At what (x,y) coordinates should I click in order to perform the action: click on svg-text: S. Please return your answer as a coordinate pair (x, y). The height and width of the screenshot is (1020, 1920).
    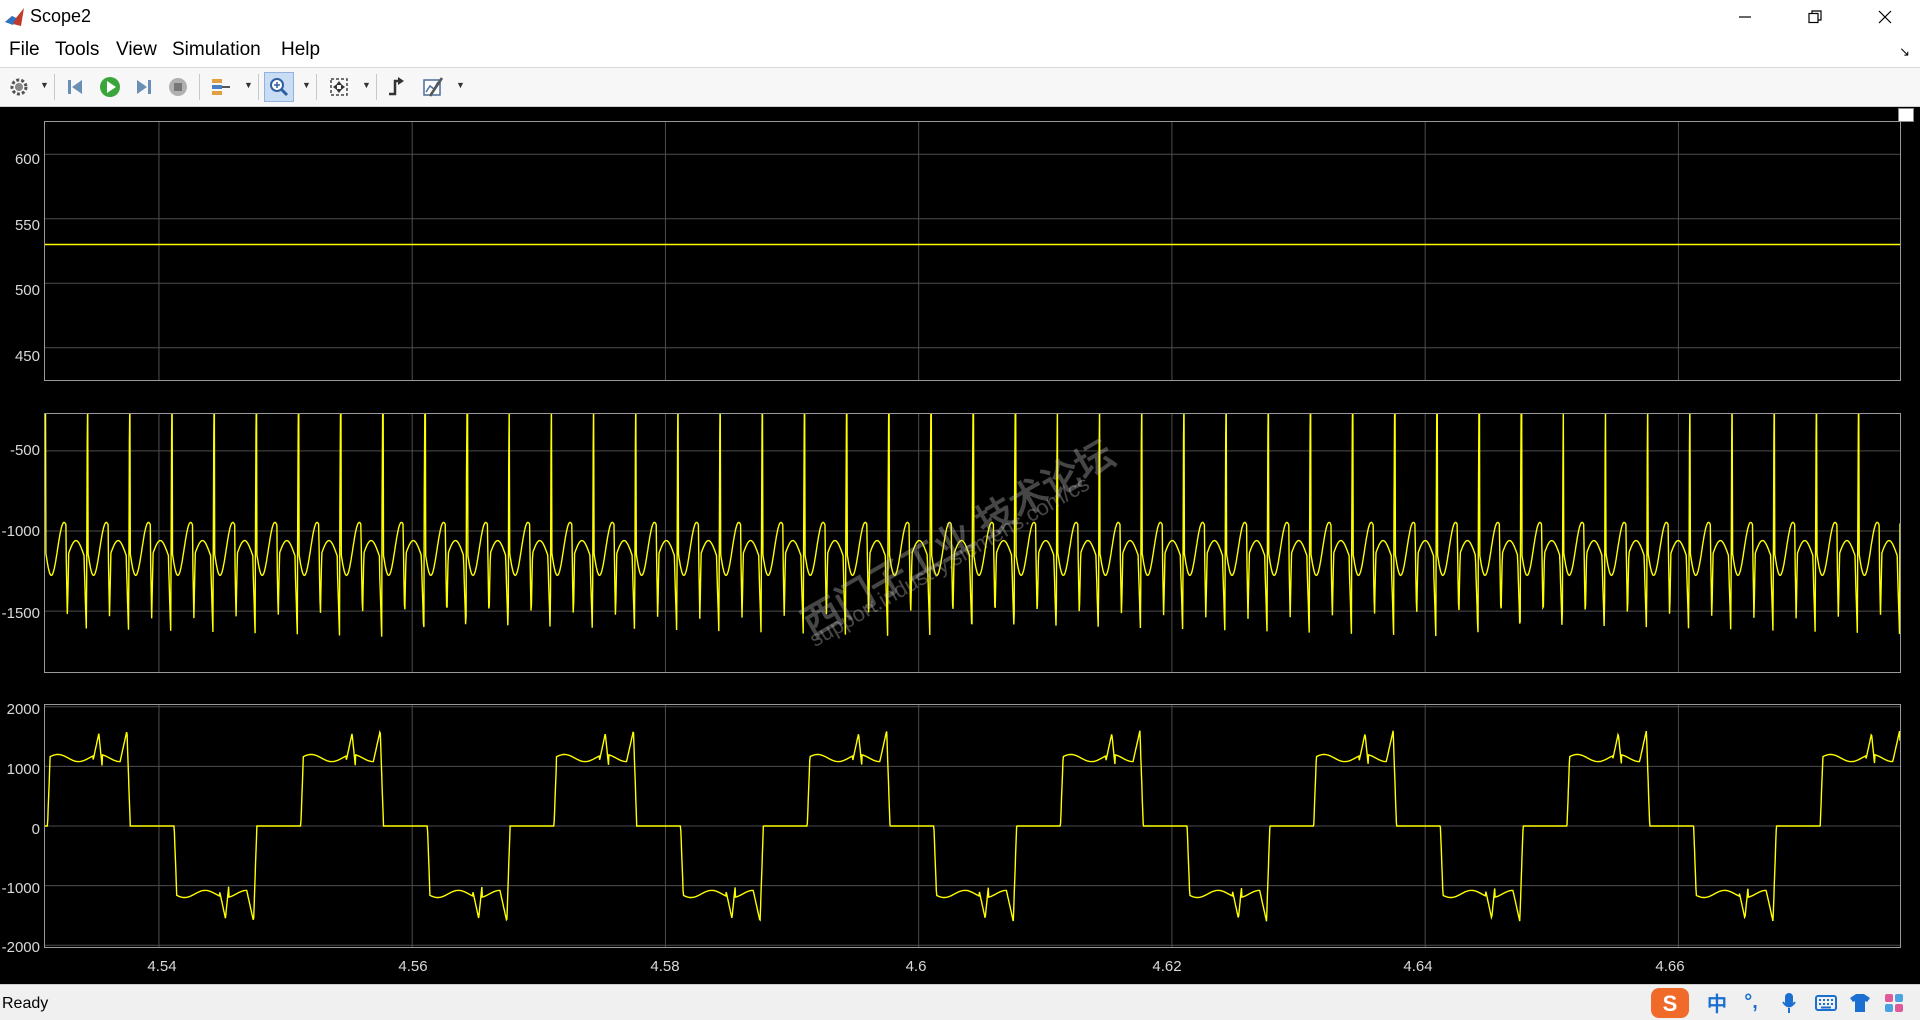
    Looking at the image, I should click on (1670, 1003).